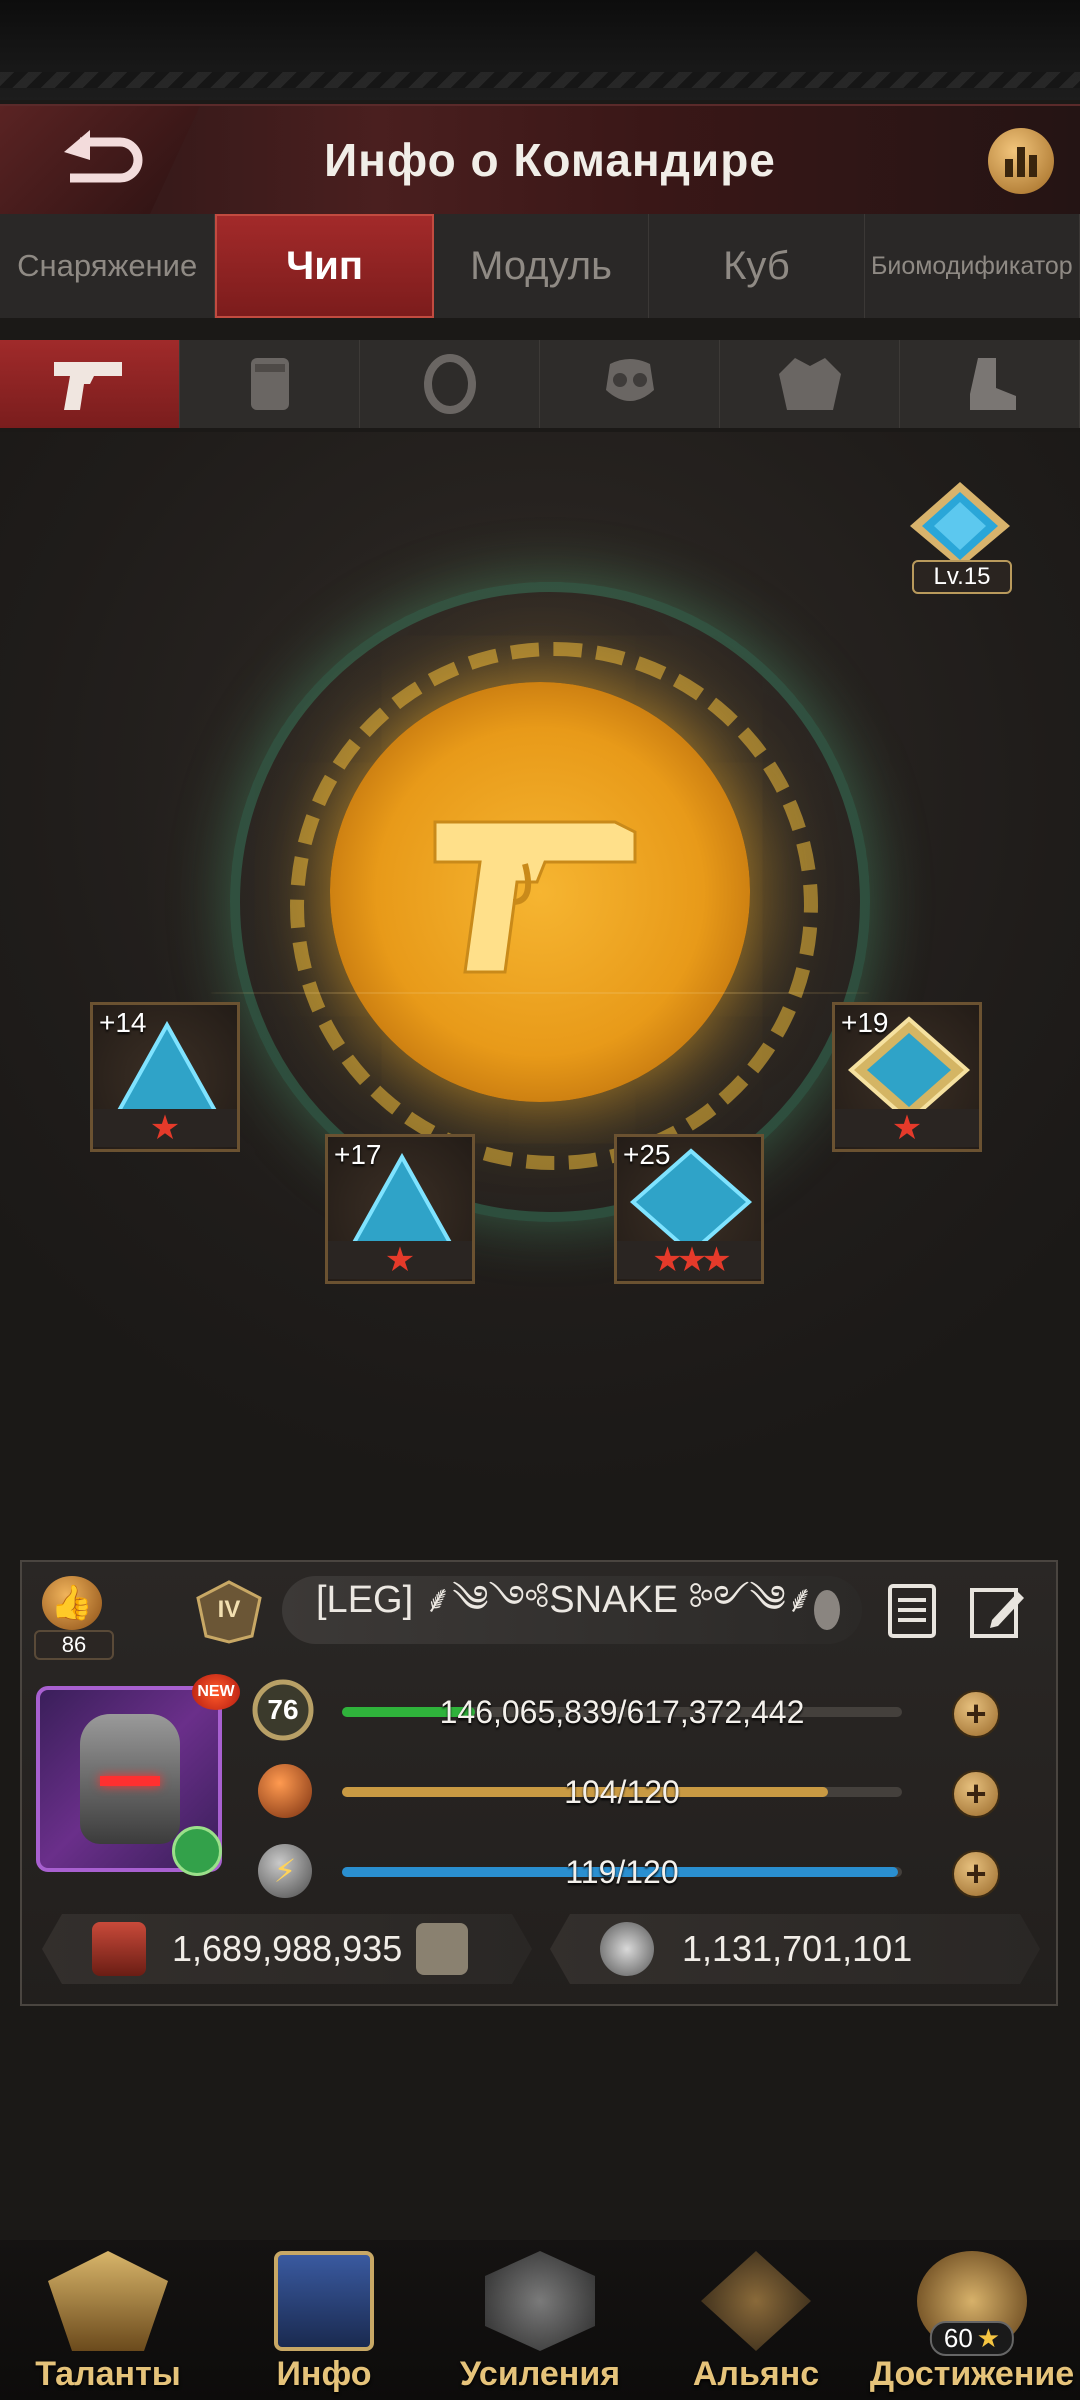 The width and height of the screenshot is (1080, 2400). I want to click on exp-row: 146,065,839/617,372,442 +, so click(672, 1712).